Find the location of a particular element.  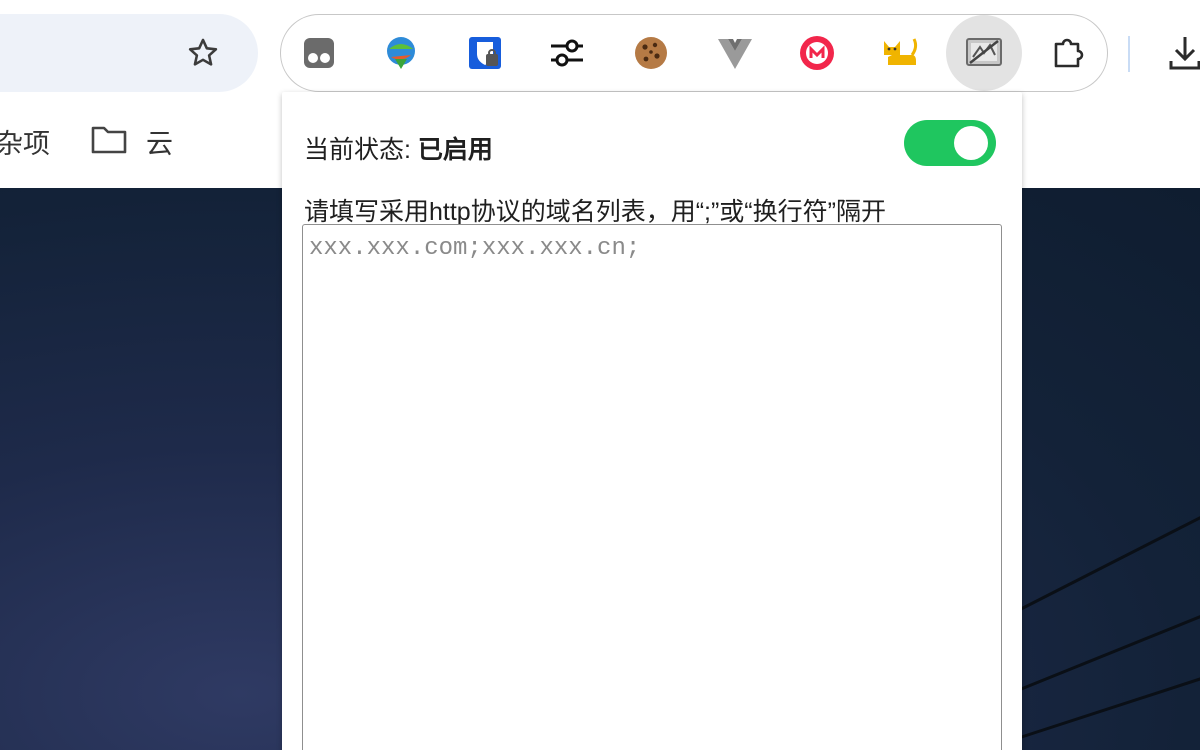

toggle-knob is located at coordinates (971, 143).